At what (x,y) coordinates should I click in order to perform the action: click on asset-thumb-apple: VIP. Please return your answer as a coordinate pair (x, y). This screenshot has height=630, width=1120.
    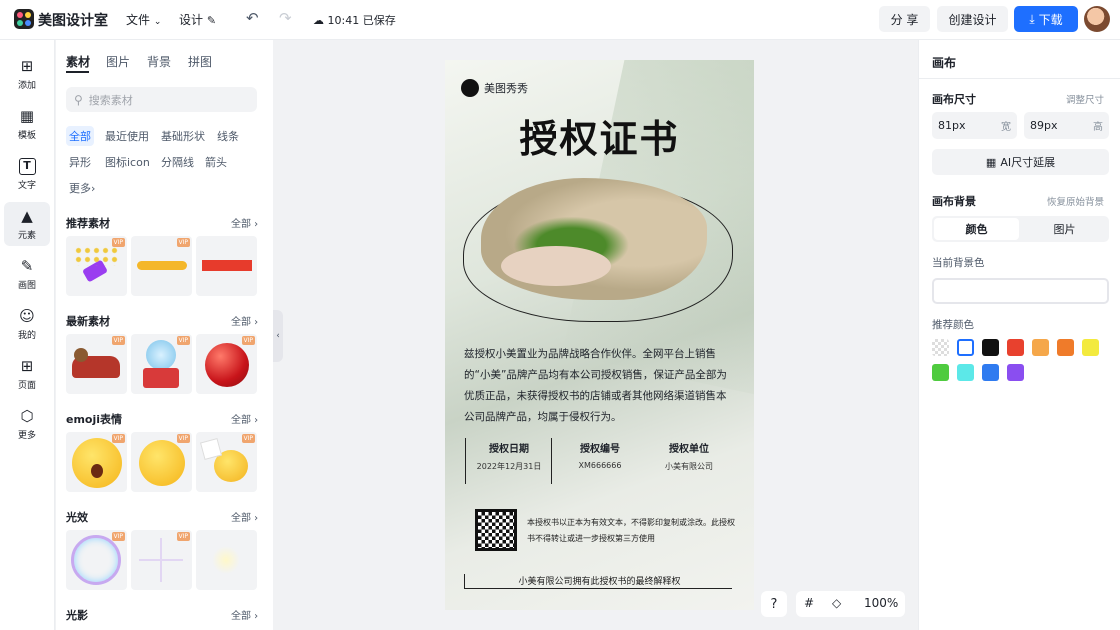
    Looking at the image, I should click on (226, 364).